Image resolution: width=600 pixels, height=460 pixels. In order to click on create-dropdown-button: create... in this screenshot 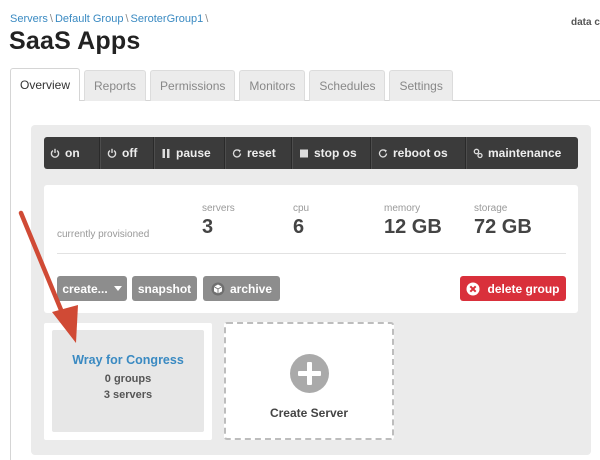, I will do `click(92, 288)`.